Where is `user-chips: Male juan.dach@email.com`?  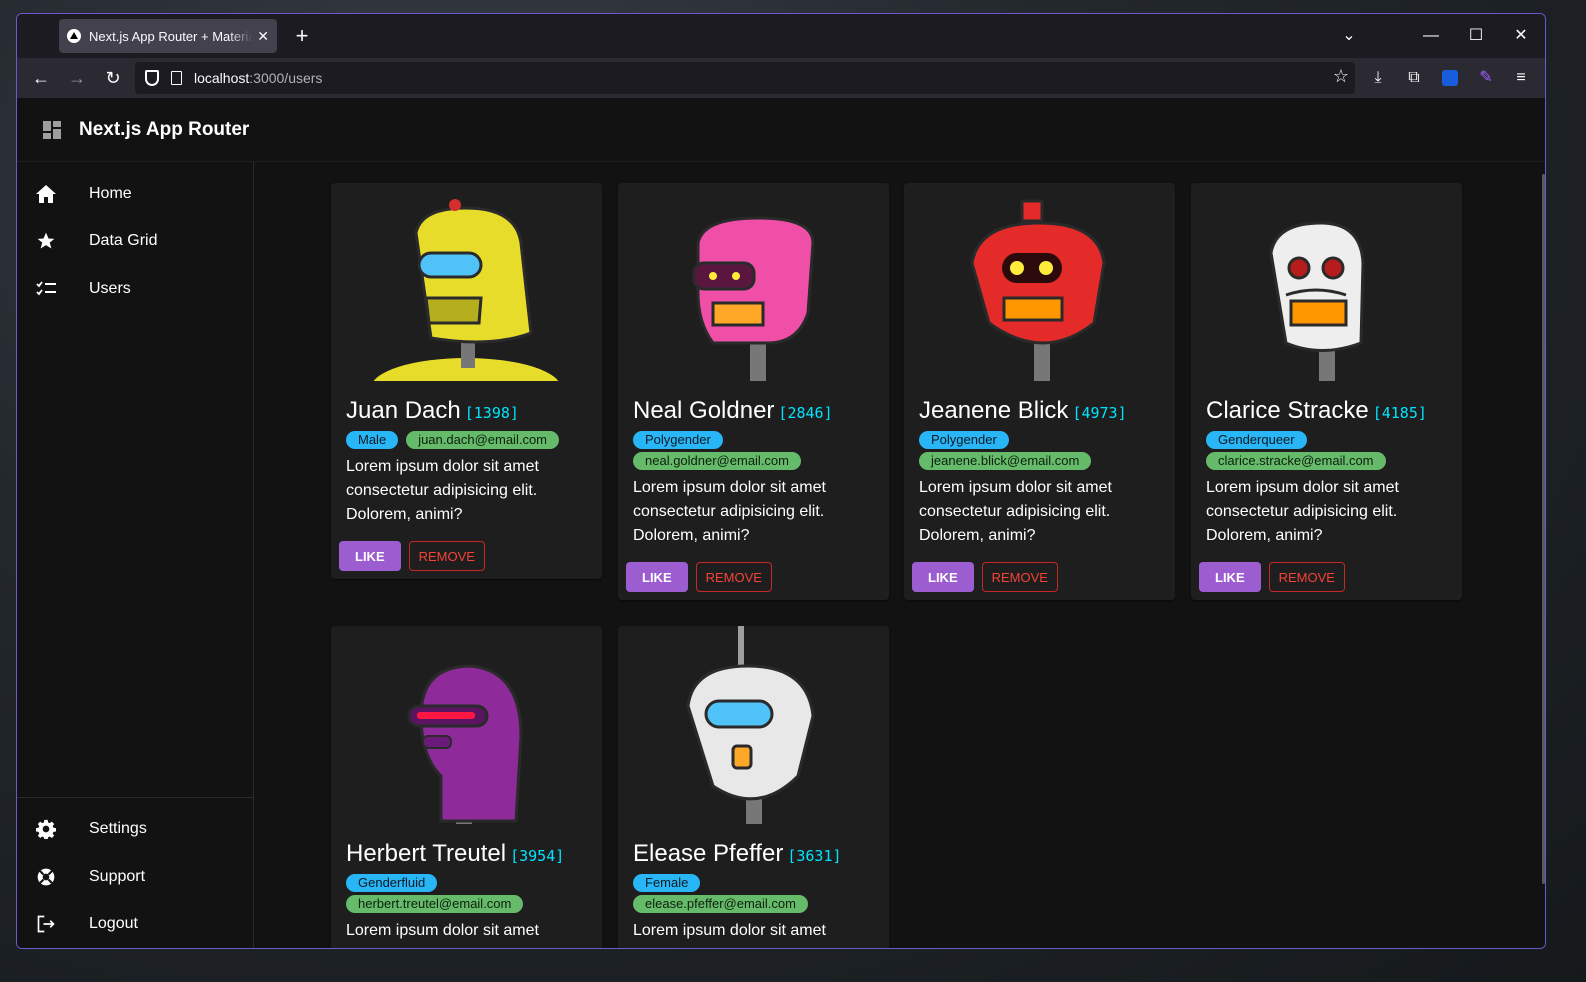
user-chips: Male juan.dach@email.com is located at coordinates (466, 440).